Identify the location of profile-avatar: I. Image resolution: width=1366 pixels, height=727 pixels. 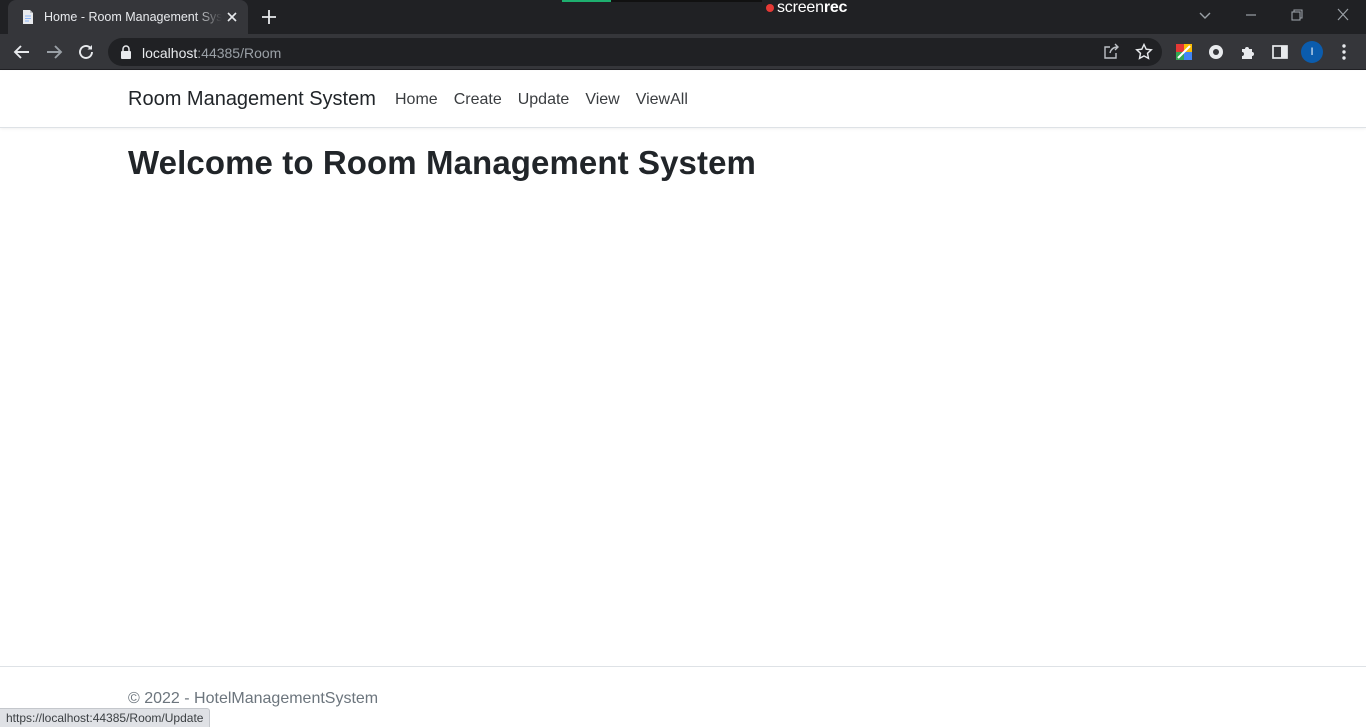
(1312, 52).